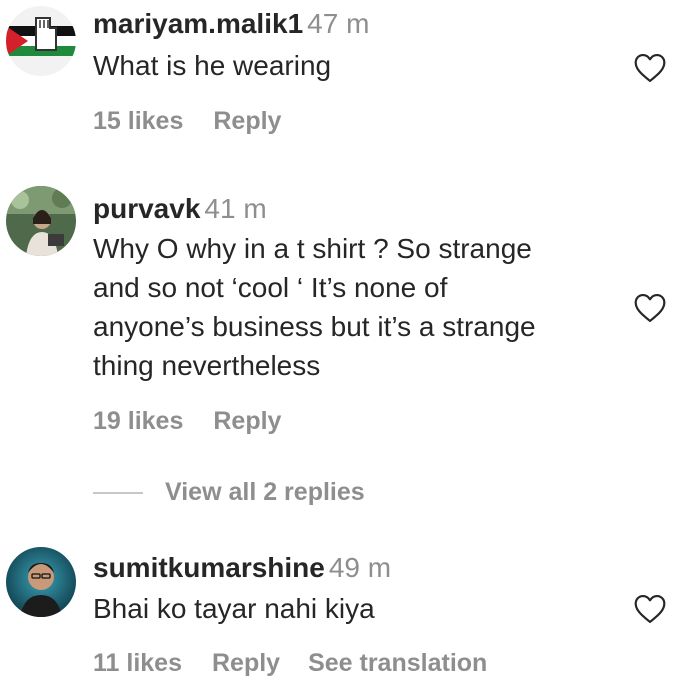 The image size is (687, 700). I want to click on palestine-flag-fist-icon, so click(41, 41).